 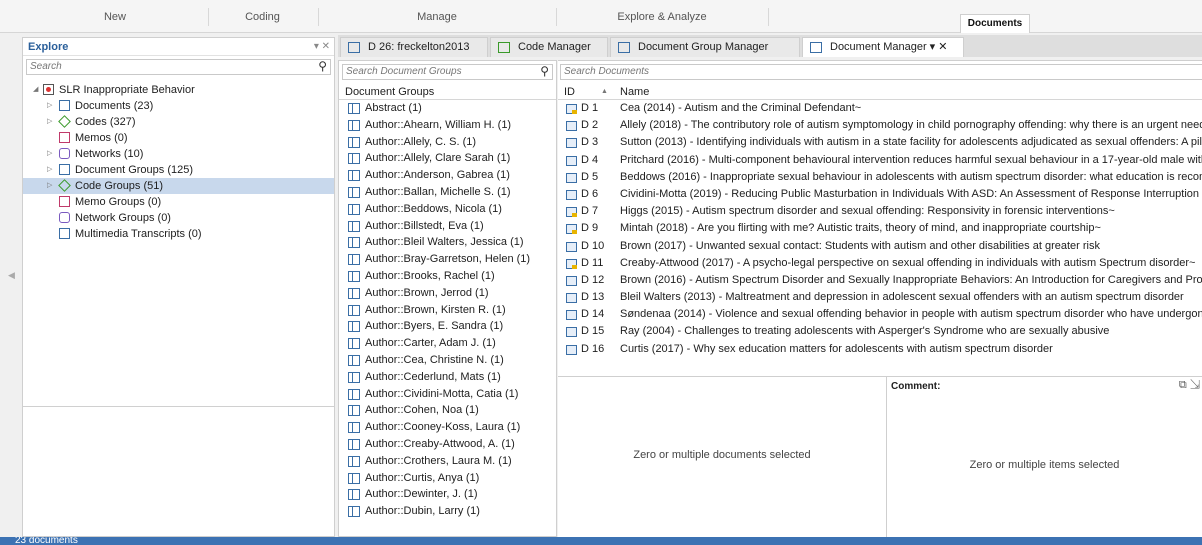 What do you see at coordinates (178, 106) in the screenshot?
I see `tree-node-documents: ▷ Documents (23)` at bounding box center [178, 106].